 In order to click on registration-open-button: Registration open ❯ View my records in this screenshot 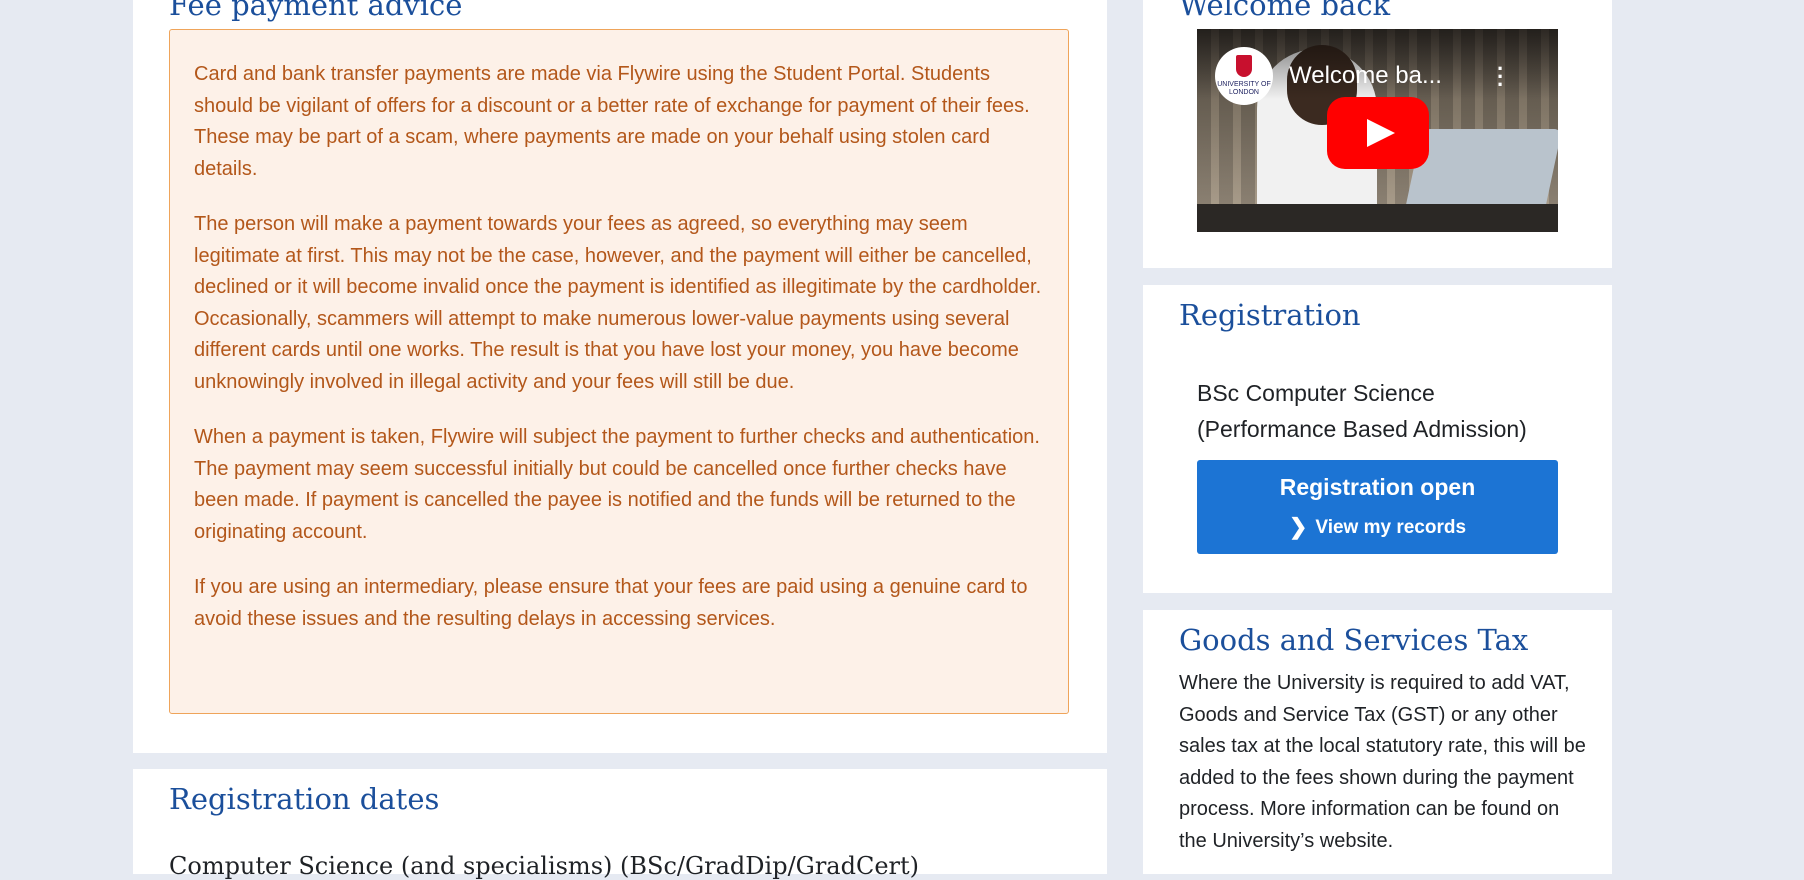, I will do `click(1377, 507)`.